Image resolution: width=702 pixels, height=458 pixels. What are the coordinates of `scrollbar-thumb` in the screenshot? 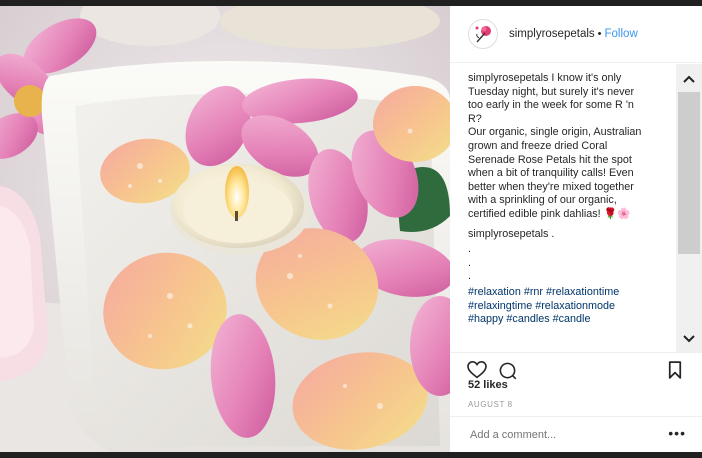 It's located at (689, 173).